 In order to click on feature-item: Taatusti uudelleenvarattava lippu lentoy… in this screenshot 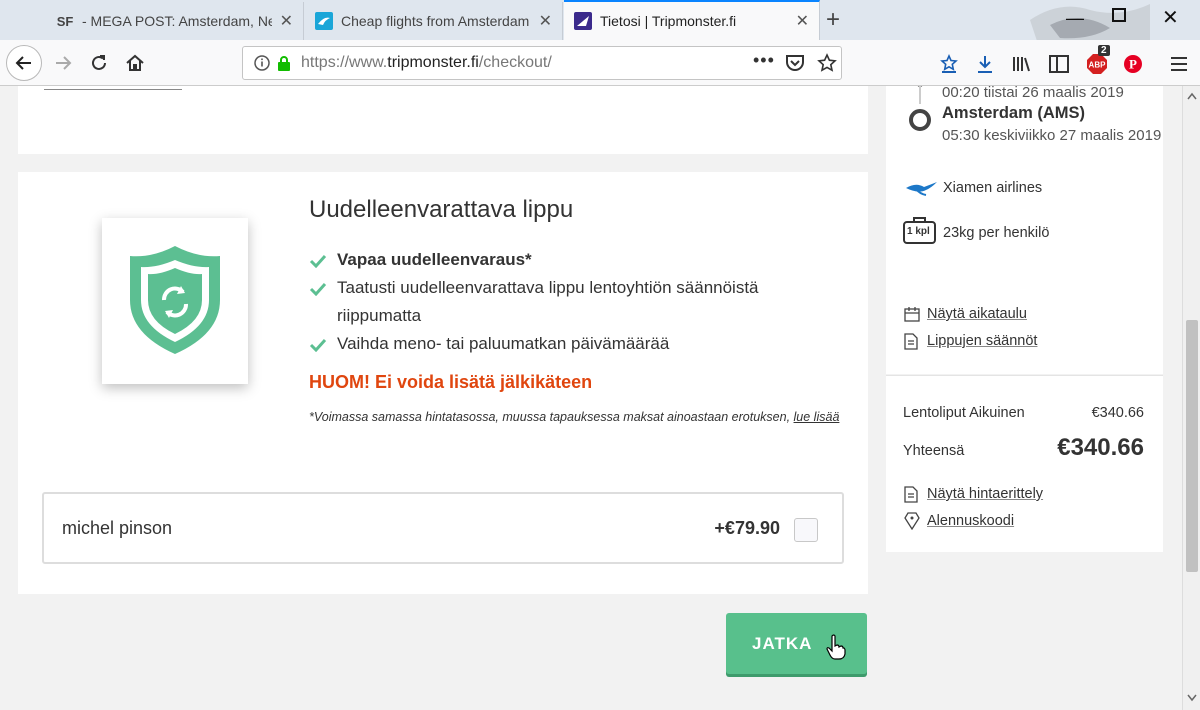, I will do `click(569, 302)`.